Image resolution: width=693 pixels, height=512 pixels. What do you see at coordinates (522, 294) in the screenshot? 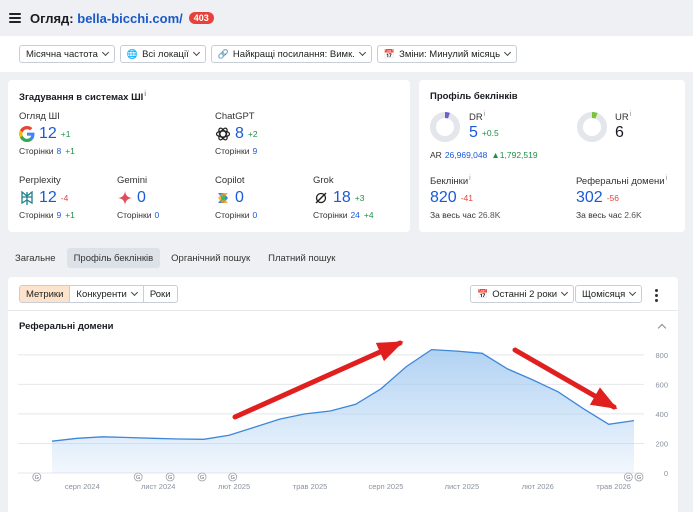
I see `period-select: 📅 Останні 2 роки` at bounding box center [522, 294].